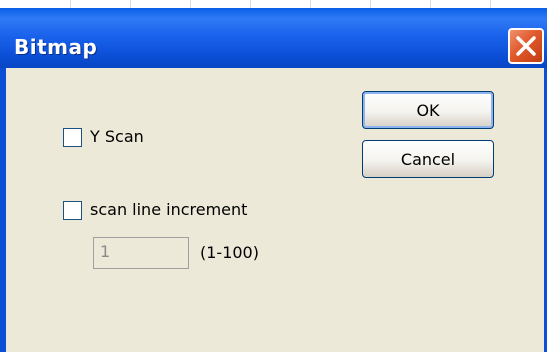  What do you see at coordinates (72, 210) in the screenshot?
I see `scan-line-increment-checkbox` at bounding box center [72, 210].